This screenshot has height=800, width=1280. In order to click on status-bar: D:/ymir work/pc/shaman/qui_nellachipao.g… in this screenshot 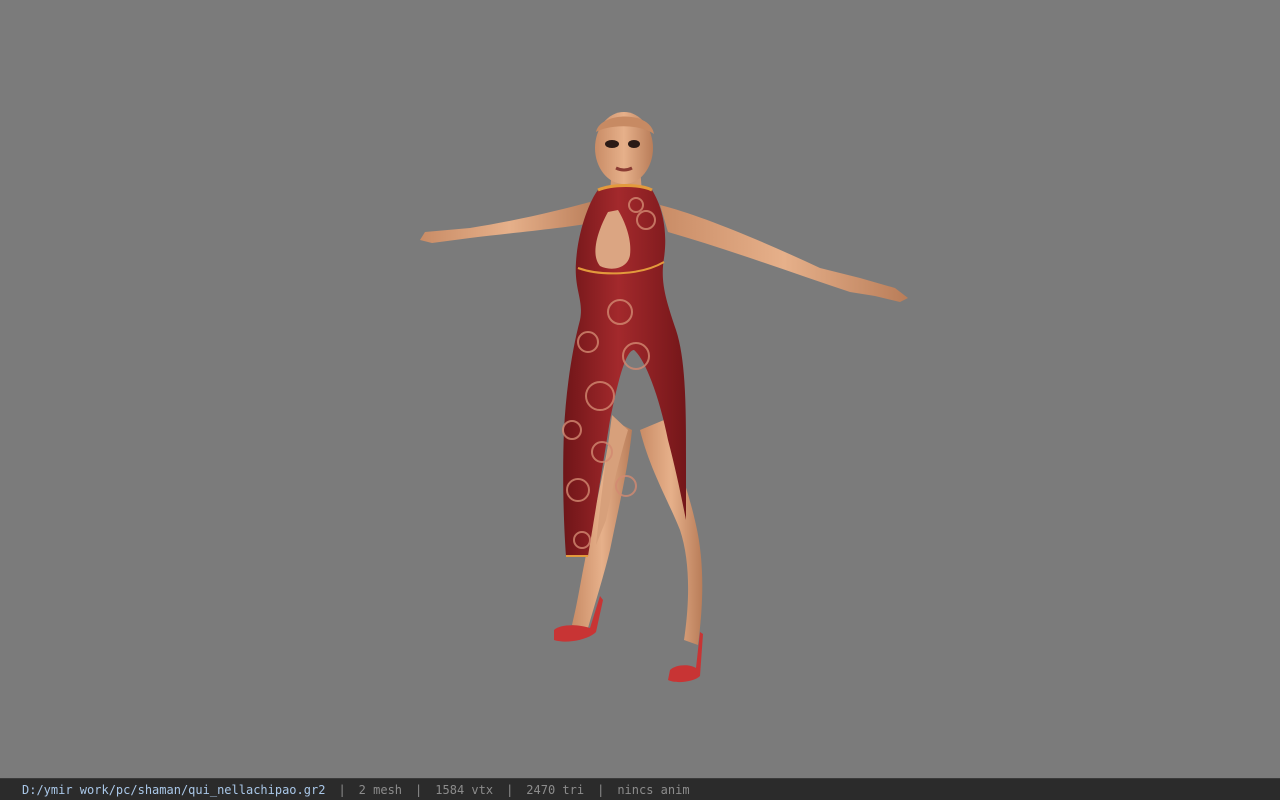, I will do `click(640, 789)`.